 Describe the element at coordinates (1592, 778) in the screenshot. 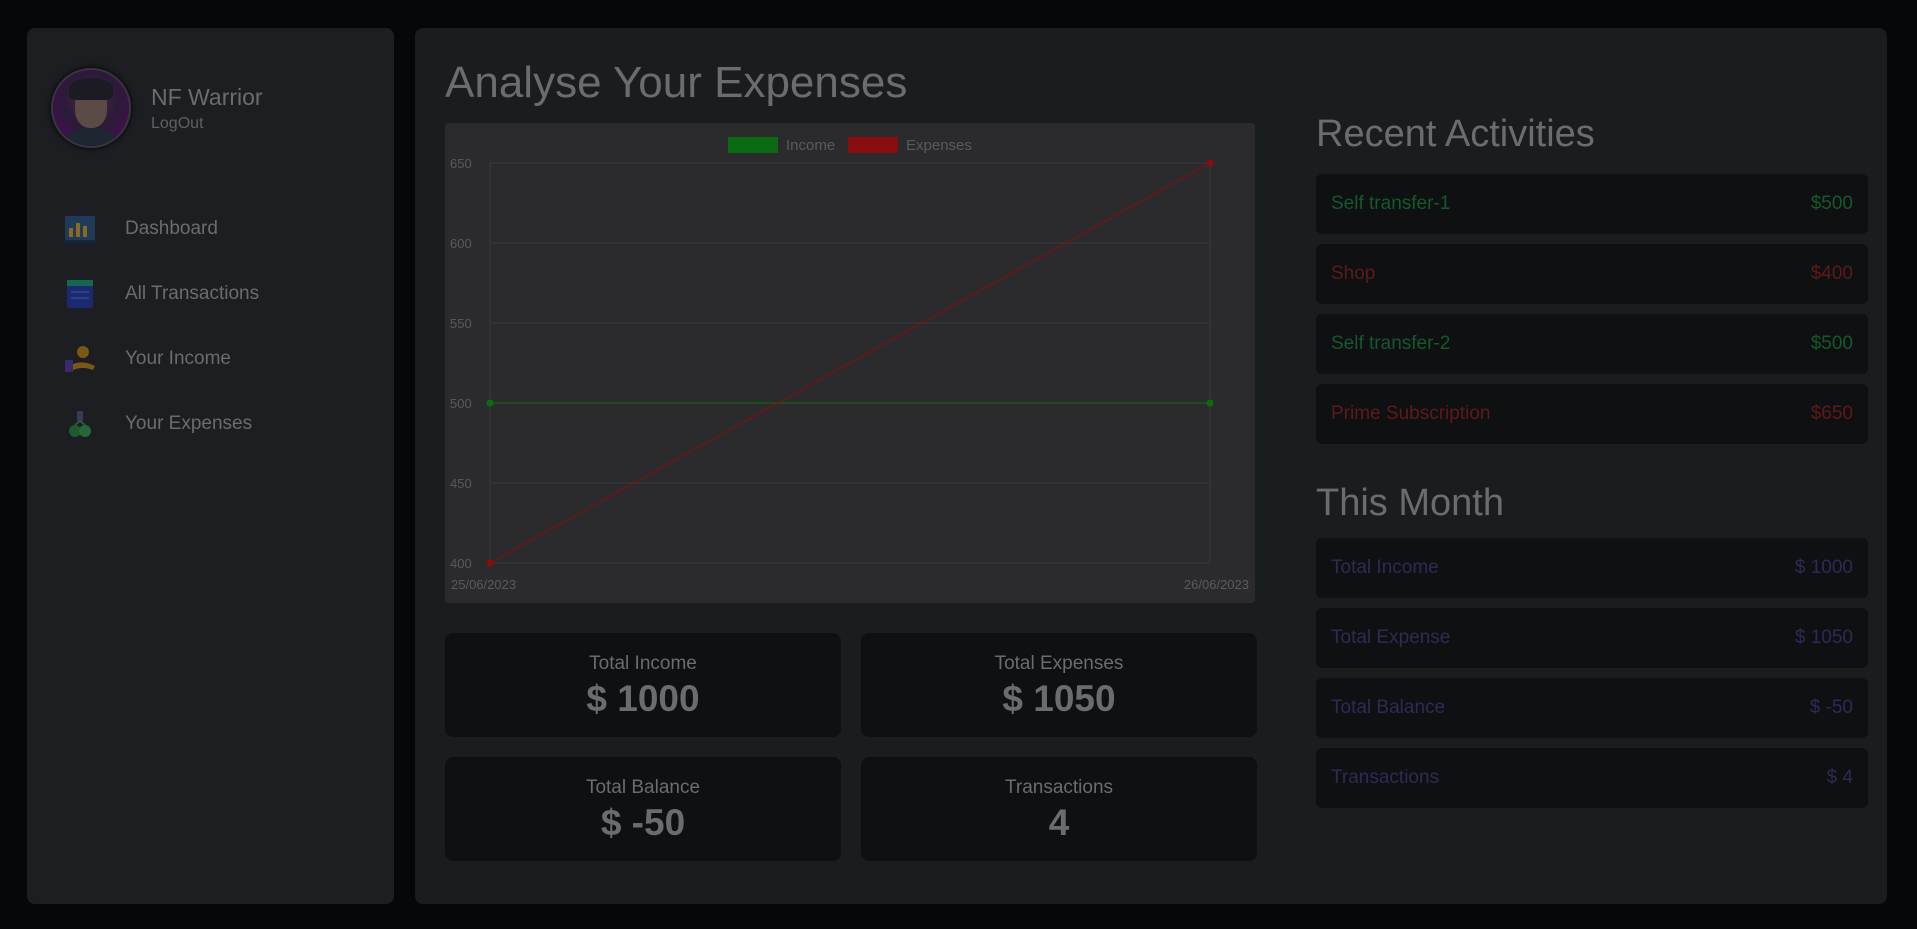

I see `month-summary-row: Transactions $ 4` at that location.